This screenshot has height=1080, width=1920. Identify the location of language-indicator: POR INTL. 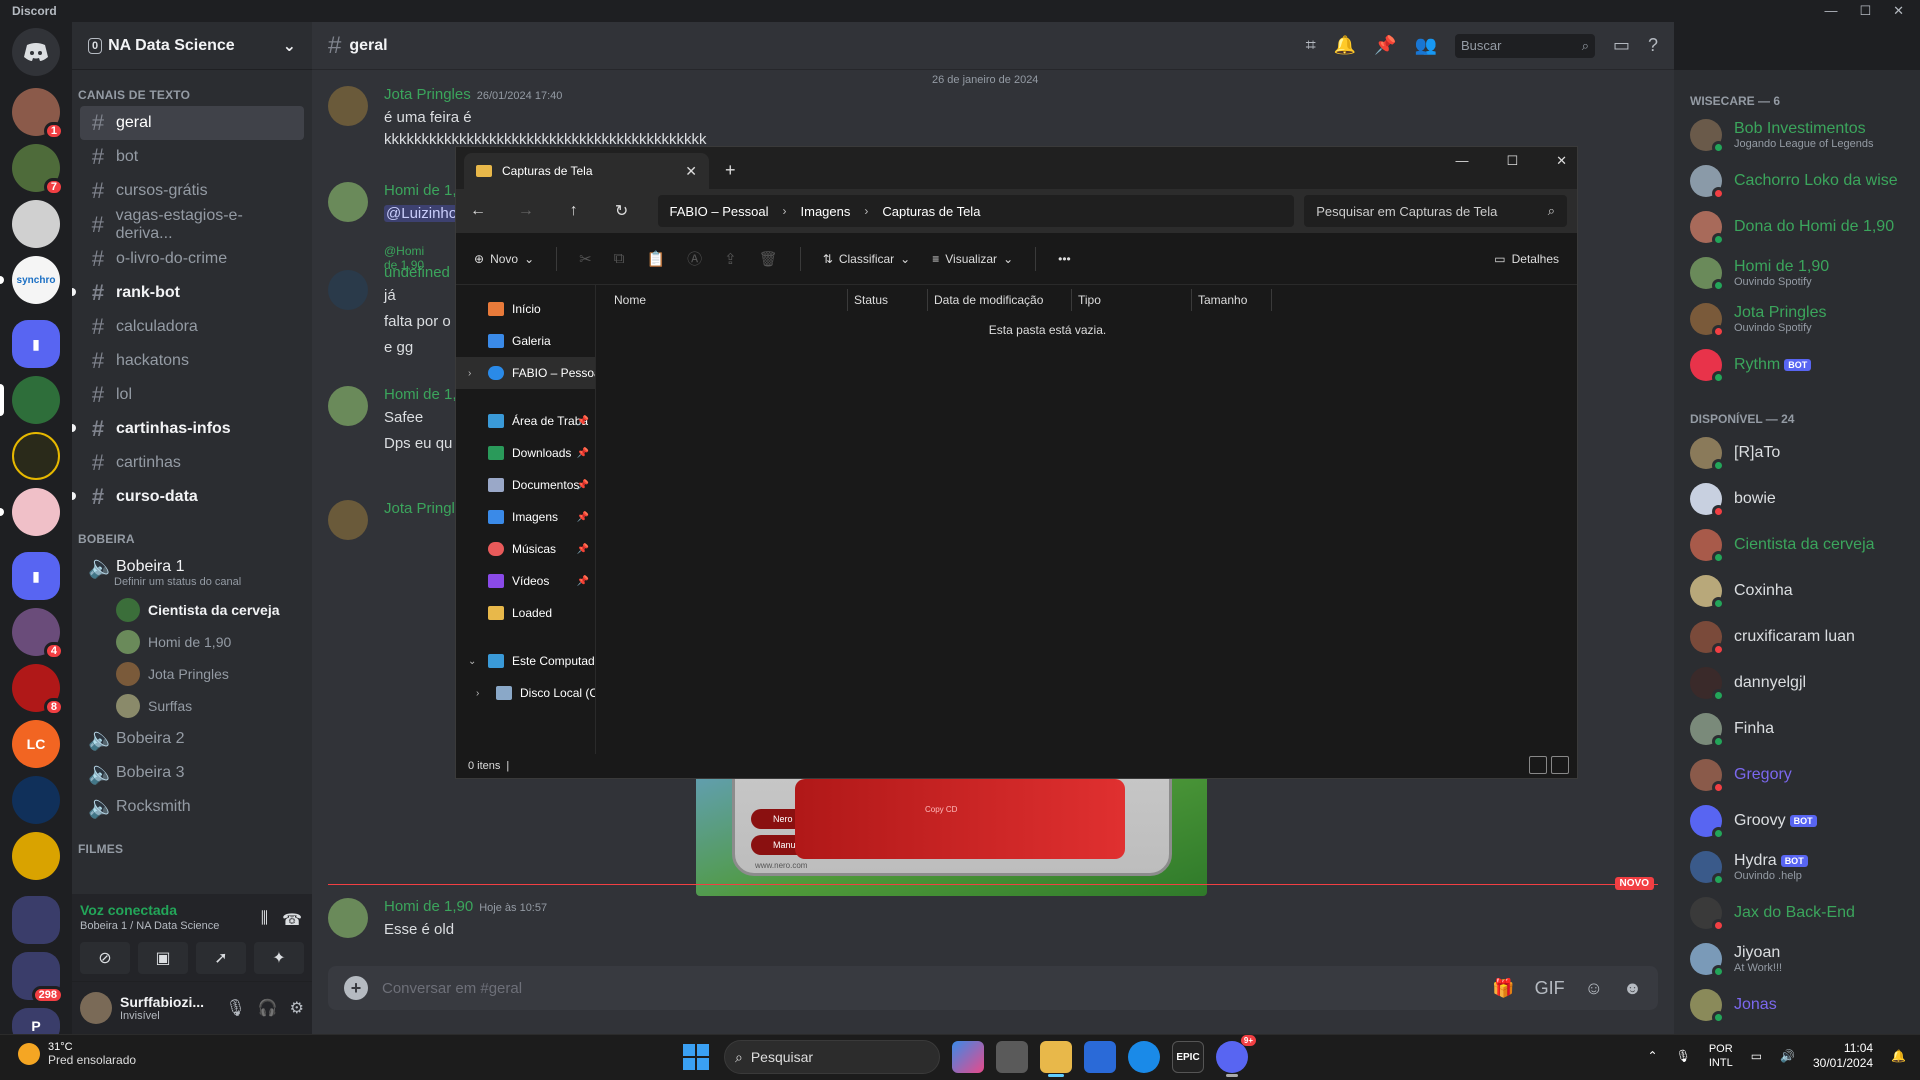
(1721, 1056).